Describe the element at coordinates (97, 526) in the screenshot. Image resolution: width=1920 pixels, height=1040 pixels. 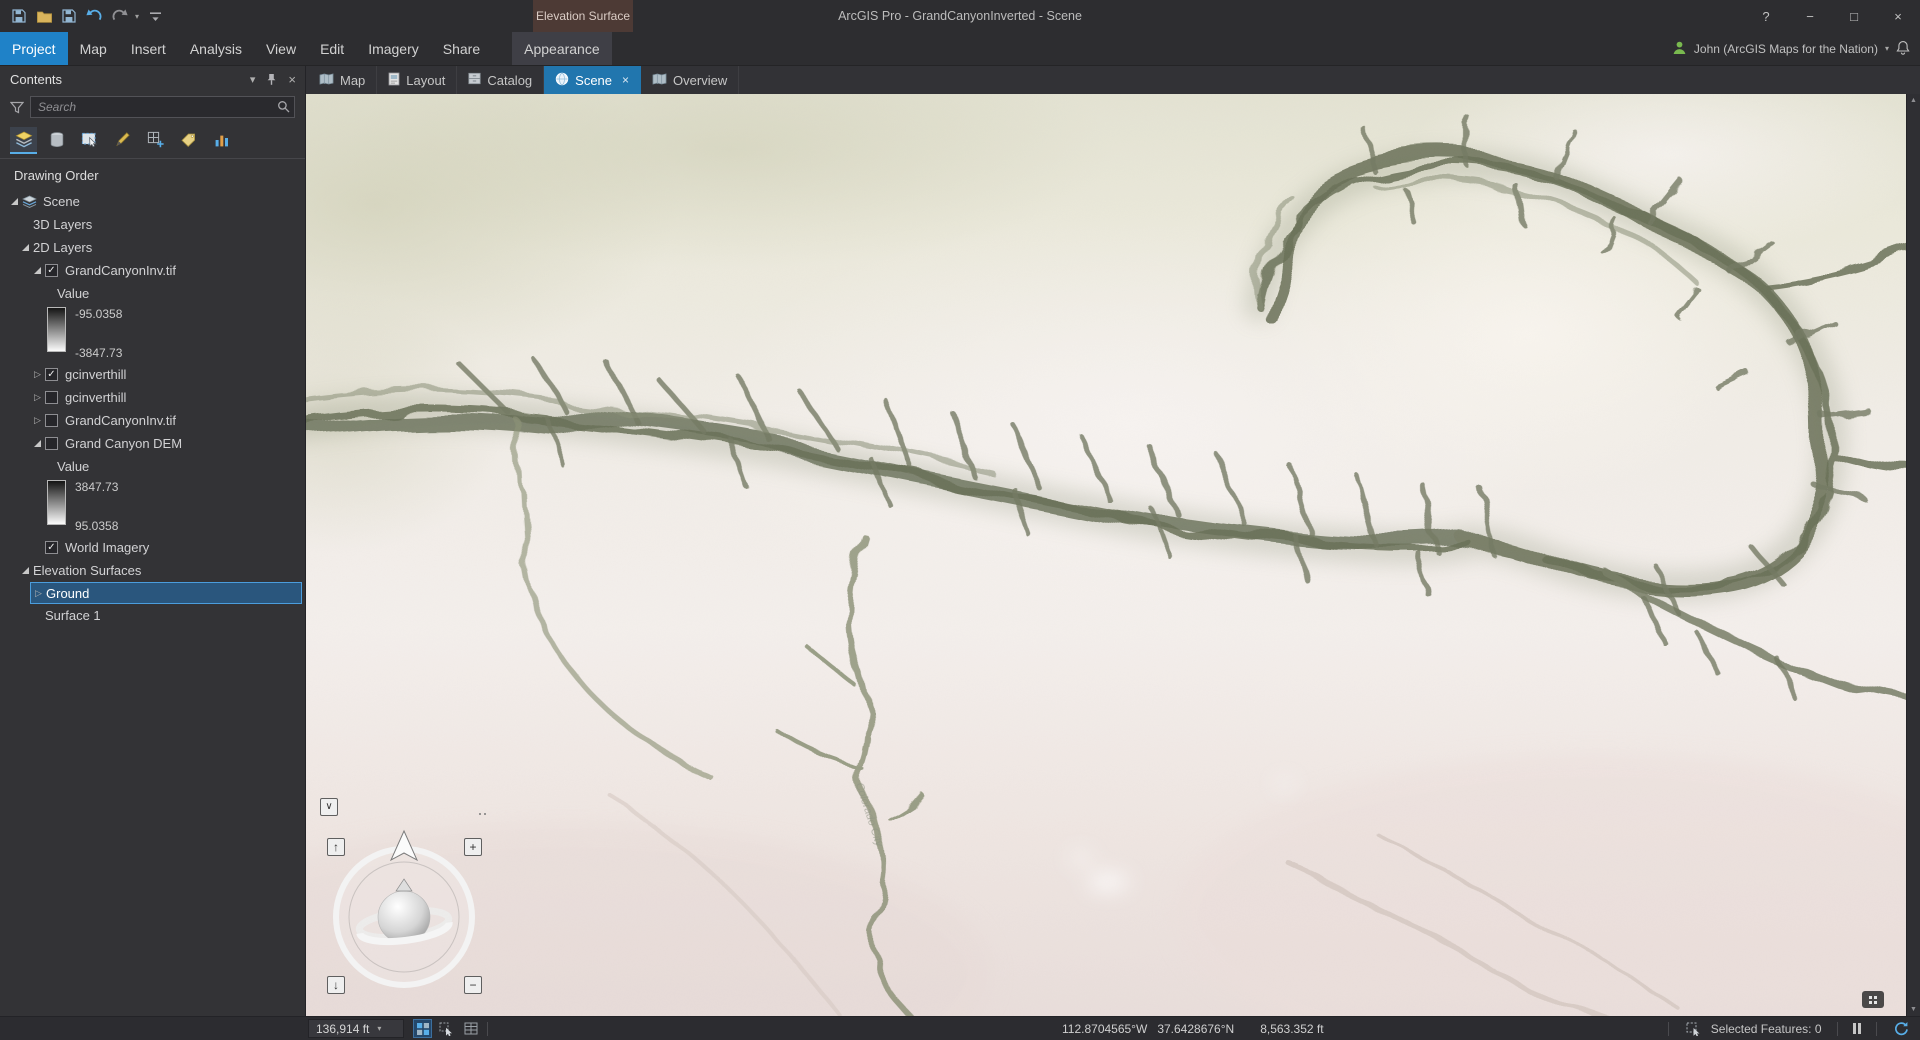
I see `ramp-min-label: 95.0358` at that location.